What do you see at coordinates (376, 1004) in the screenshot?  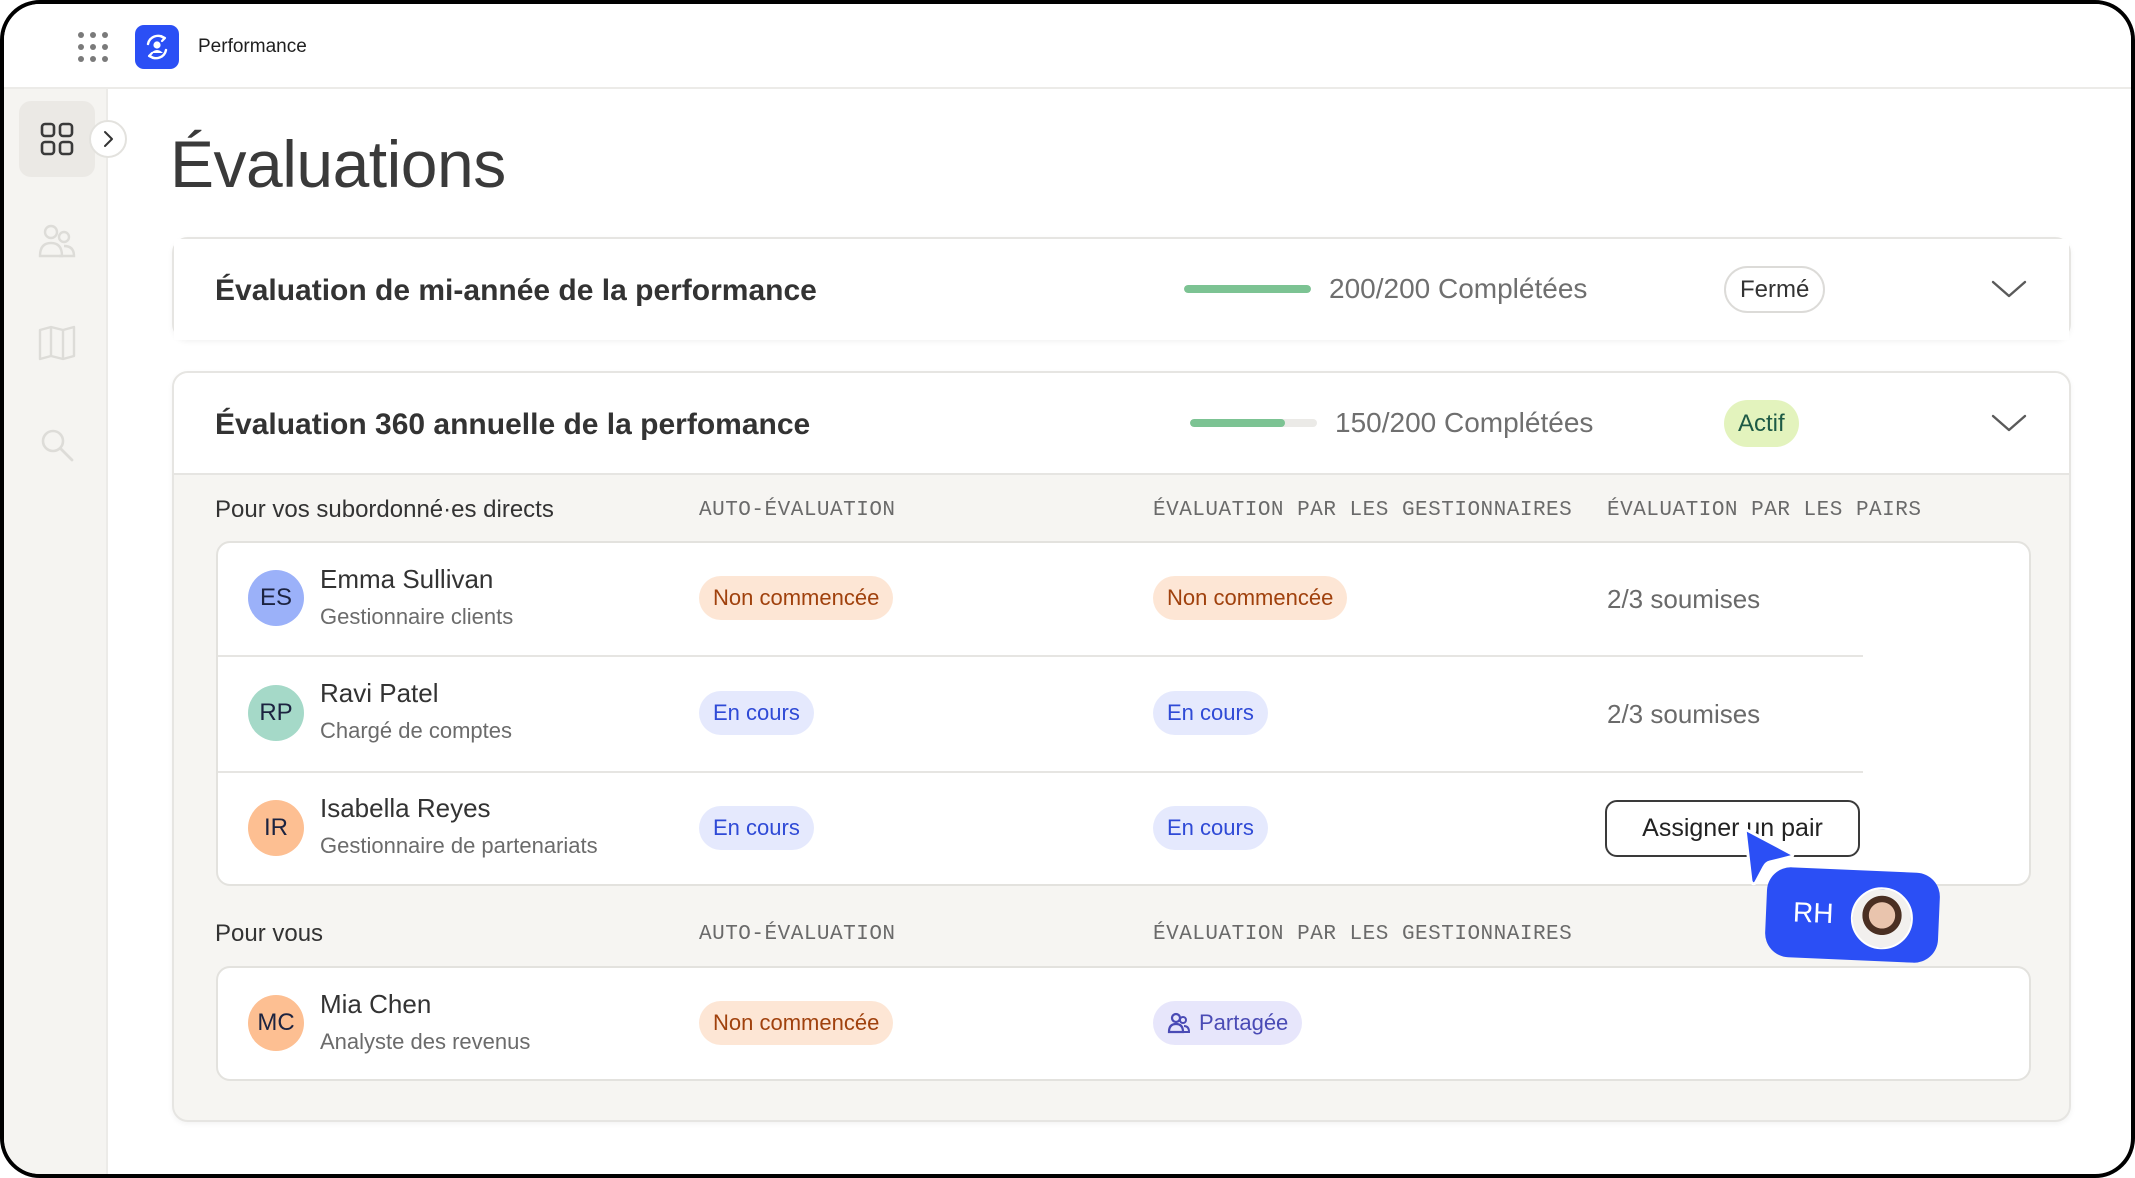 I see `person-name: Mia Chen` at bounding box center [376, 1004].